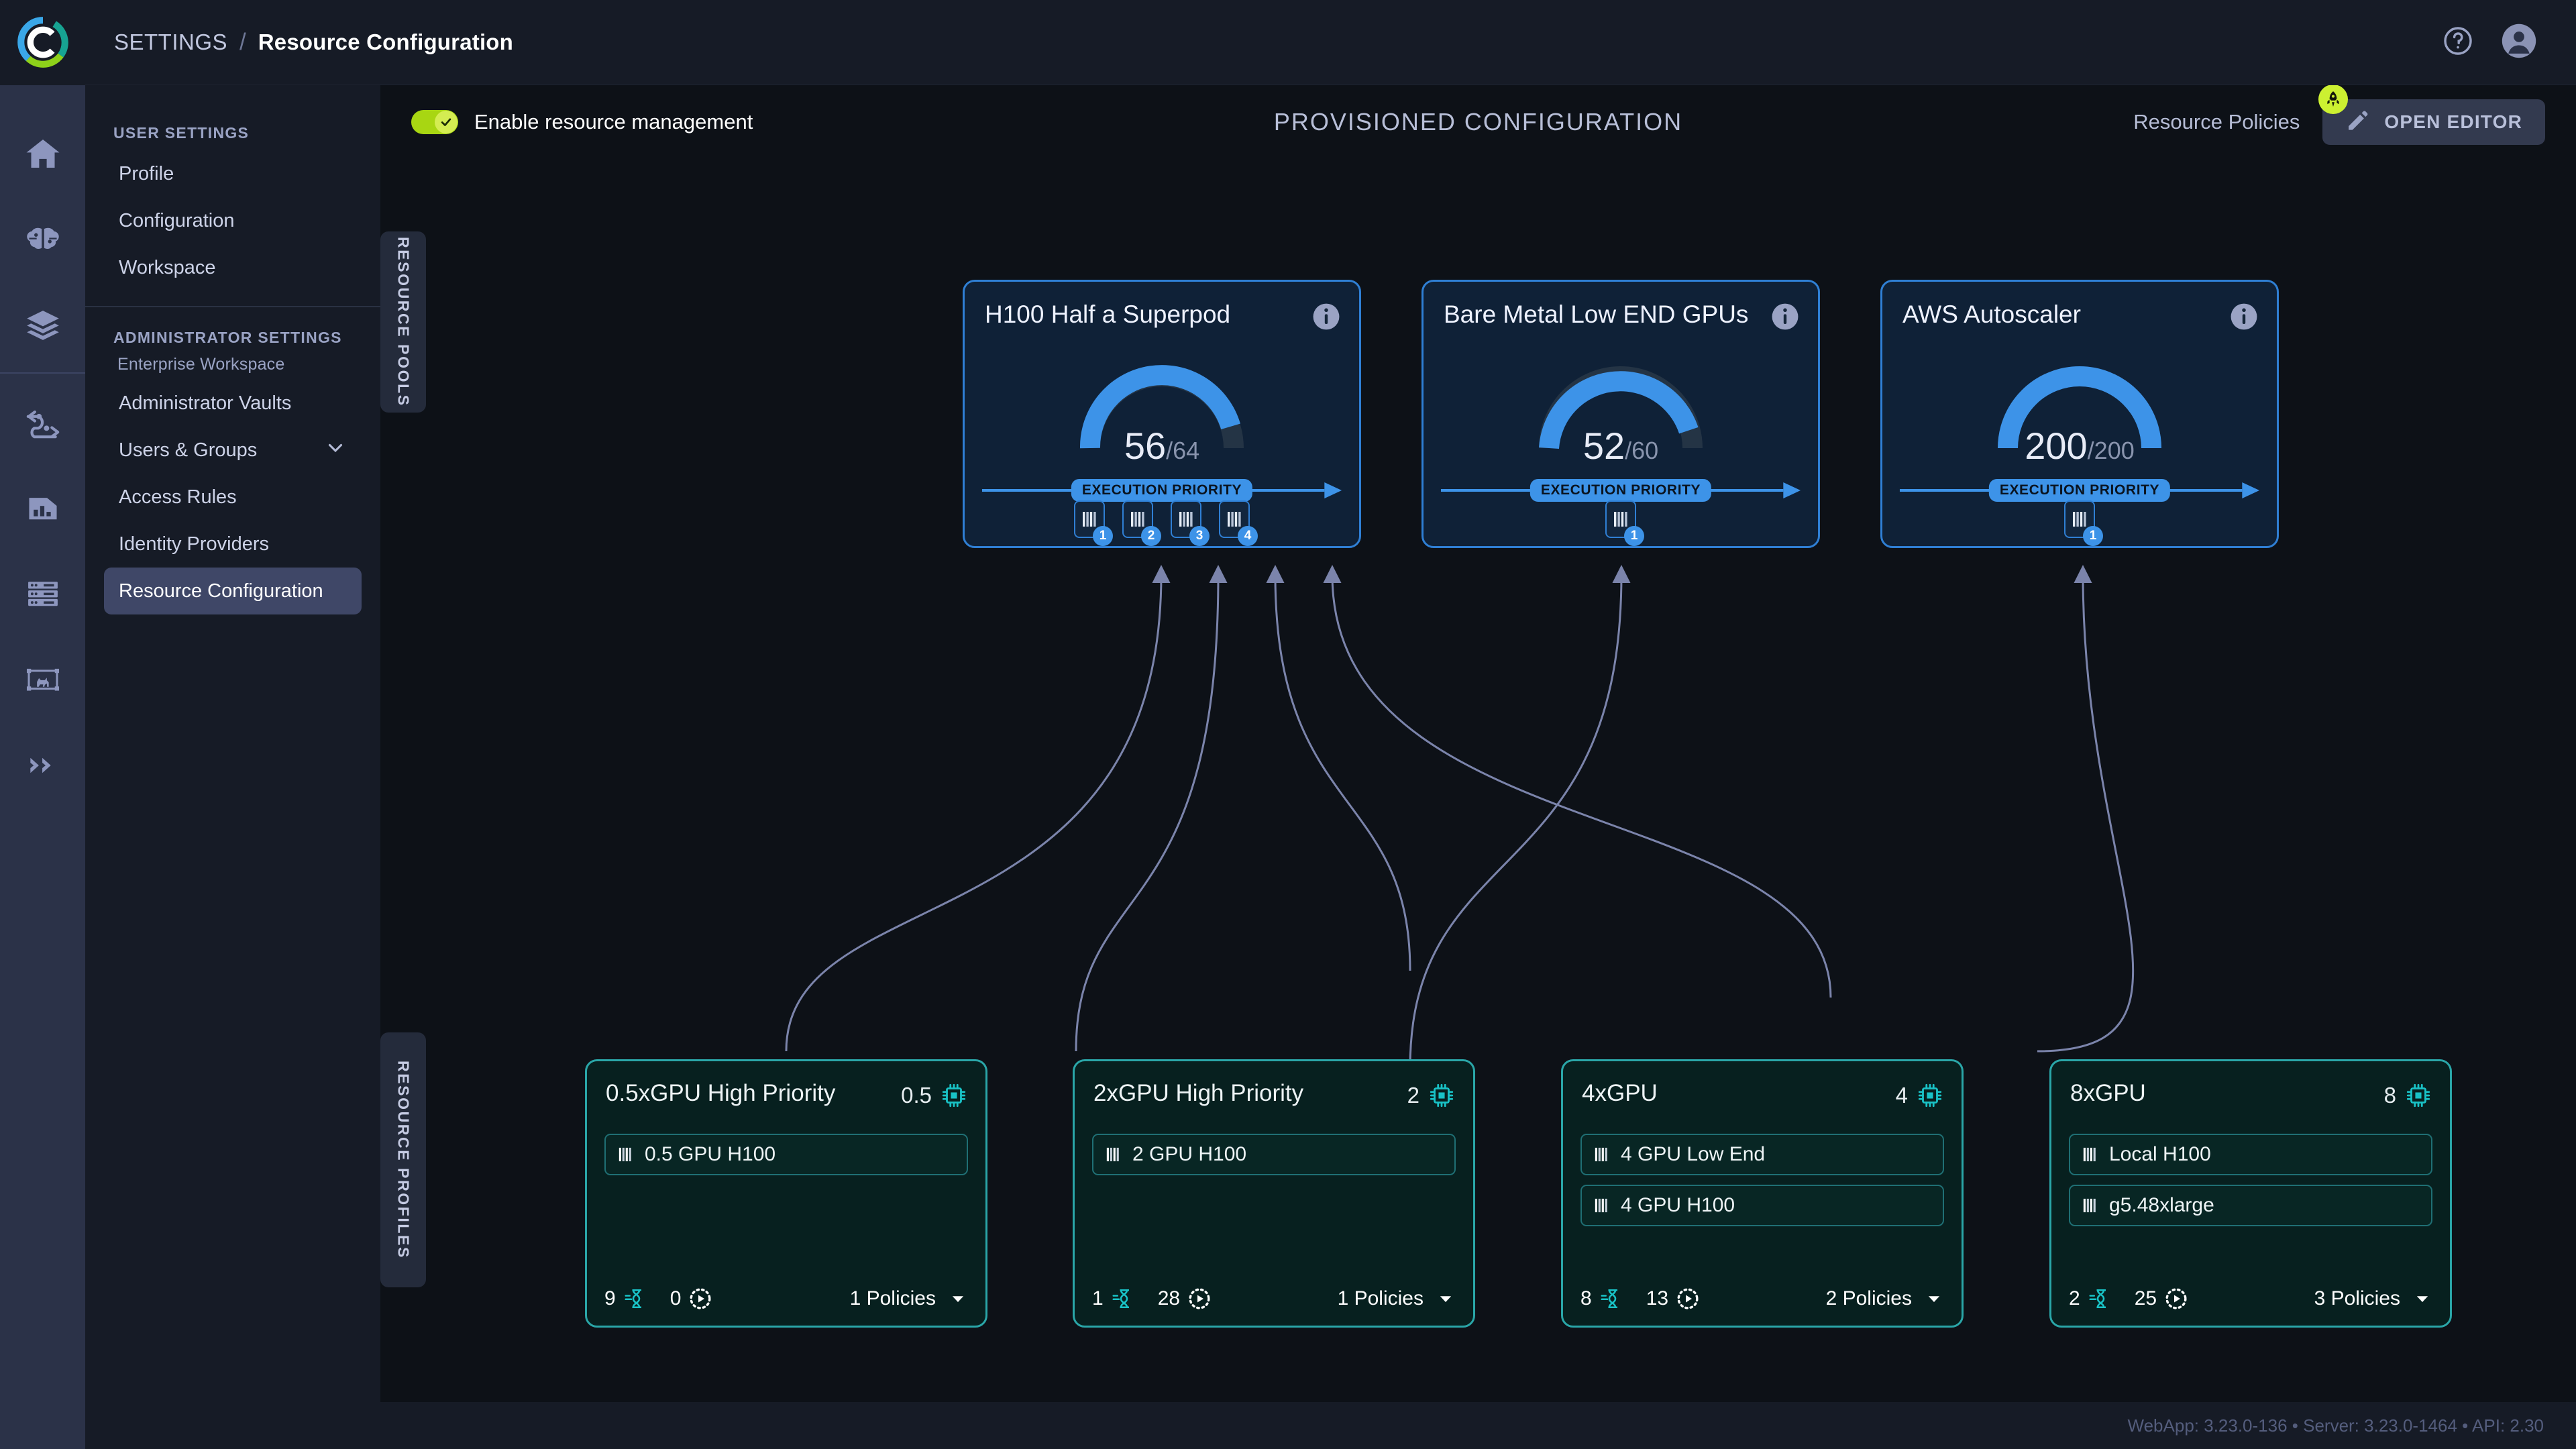 The width and height of the screenshot is (2576, 1449). I want to click on profile-rows: 4 GPU Low End 4 GPU H100, so click(1762, 1185).